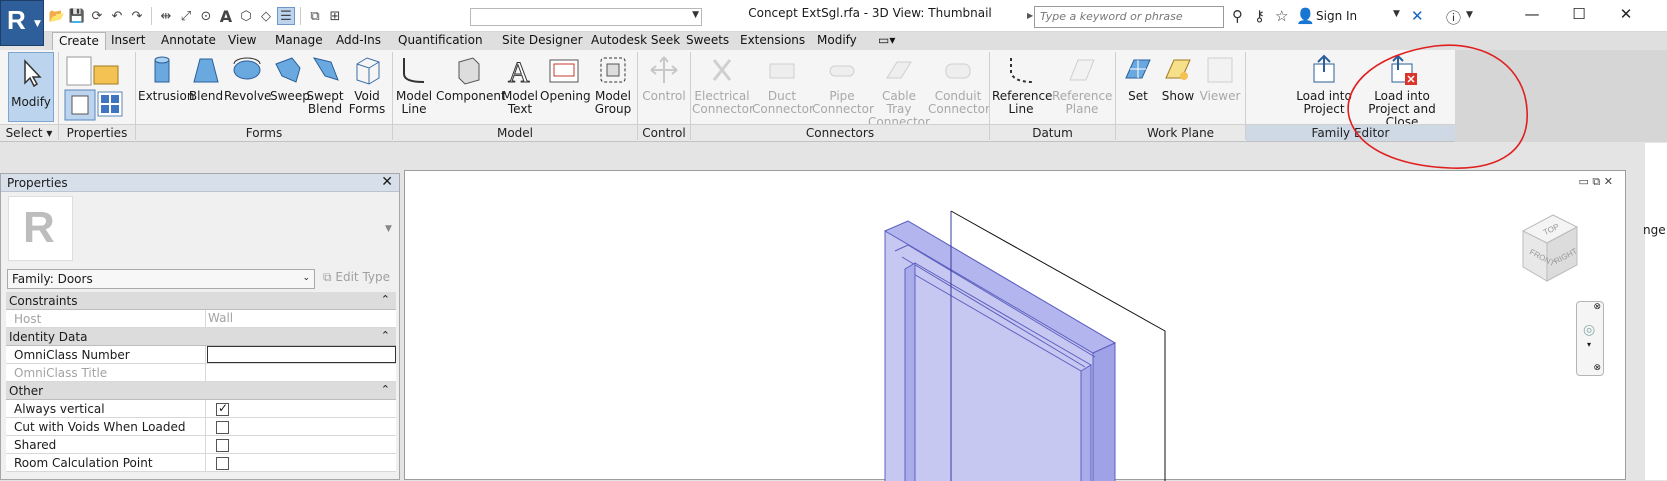 The width and height of the screenshot is (1667, 481). I want to click on model-group-button: Model Group, so click(613, 88).